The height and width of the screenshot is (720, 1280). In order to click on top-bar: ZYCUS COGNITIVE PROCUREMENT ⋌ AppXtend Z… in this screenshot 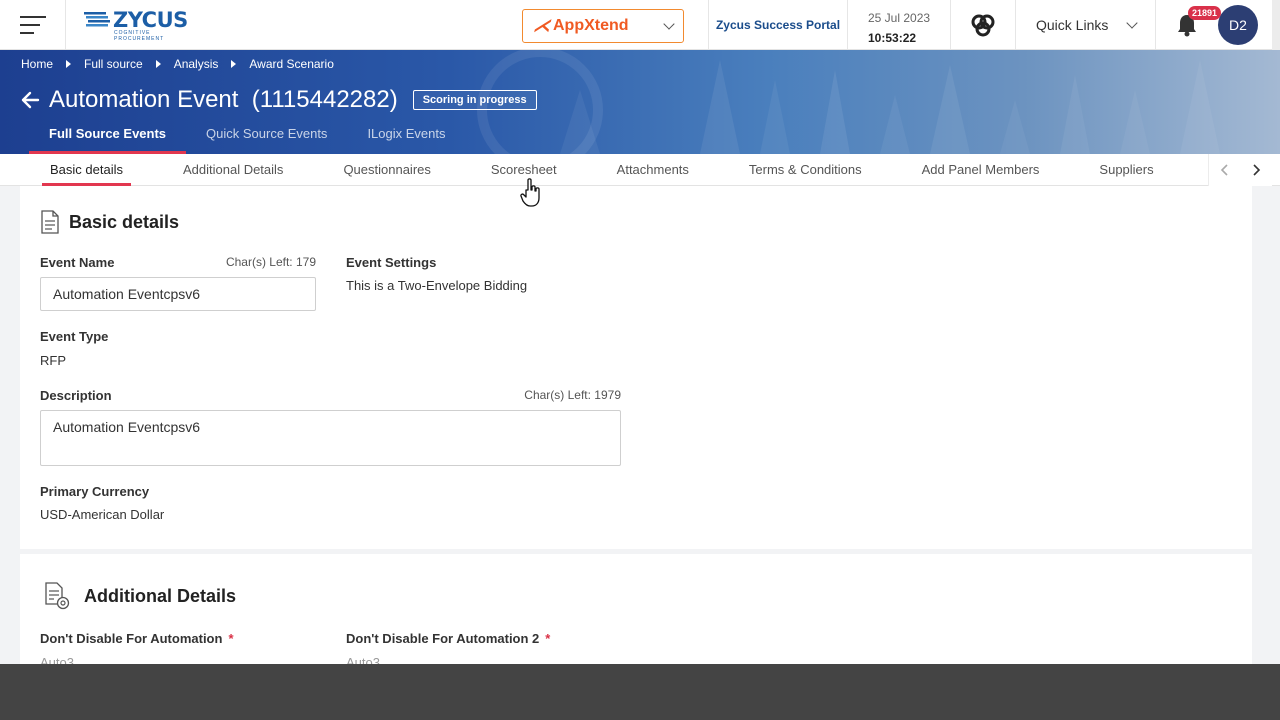, I will do `click(640, 25)`.